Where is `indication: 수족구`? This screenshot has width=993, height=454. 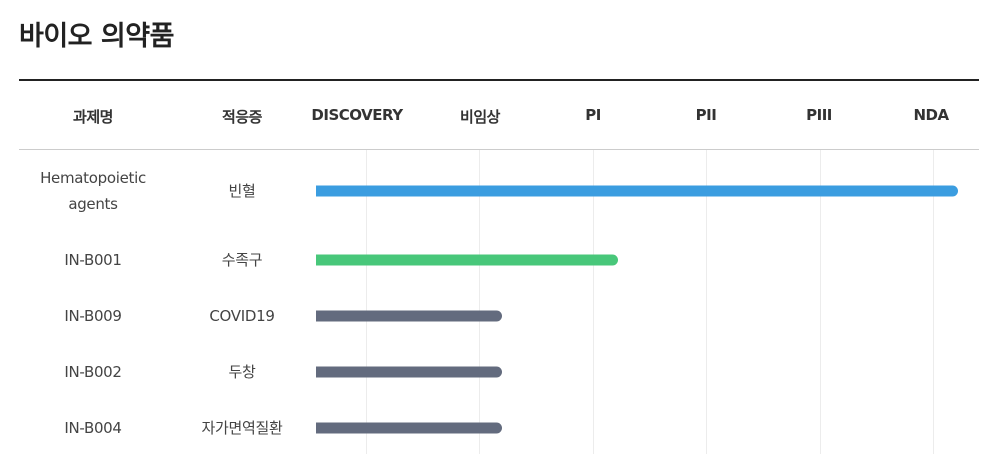 indication: 수족구 is located at coordinates (242, 260).